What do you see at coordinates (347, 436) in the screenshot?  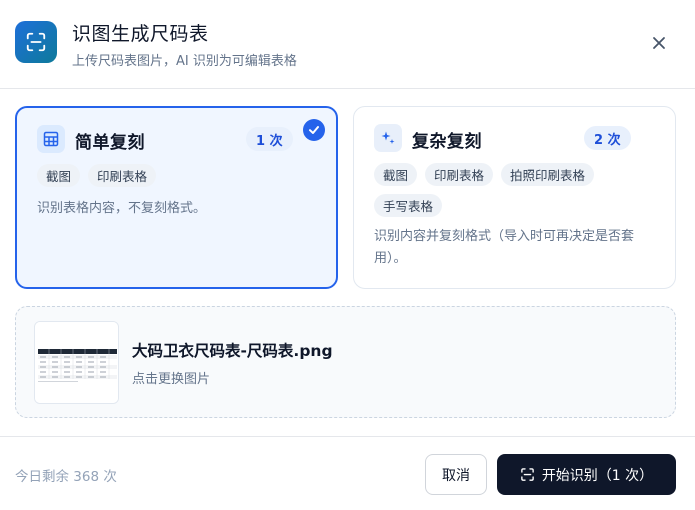 I see `footer-divider` at bounding box center [347, 436].